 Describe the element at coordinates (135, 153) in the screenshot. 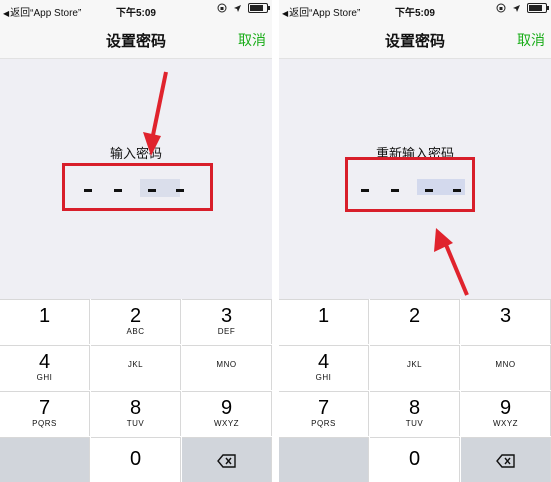

I see `passcode-prompt: 输入密码` at that location.